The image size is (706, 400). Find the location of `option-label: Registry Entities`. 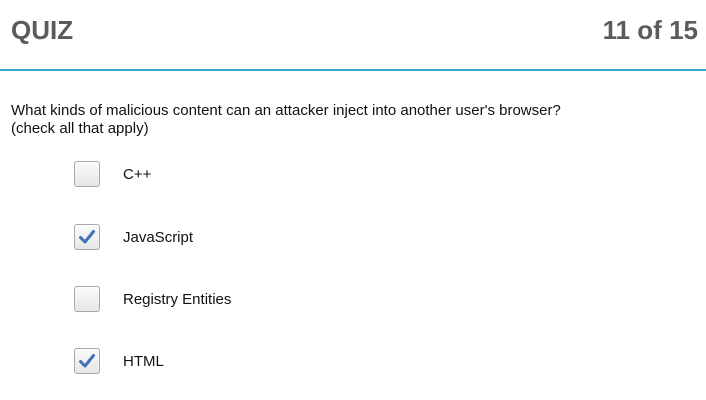

option-label: Registry Entities is located at coordinates (177, 299).